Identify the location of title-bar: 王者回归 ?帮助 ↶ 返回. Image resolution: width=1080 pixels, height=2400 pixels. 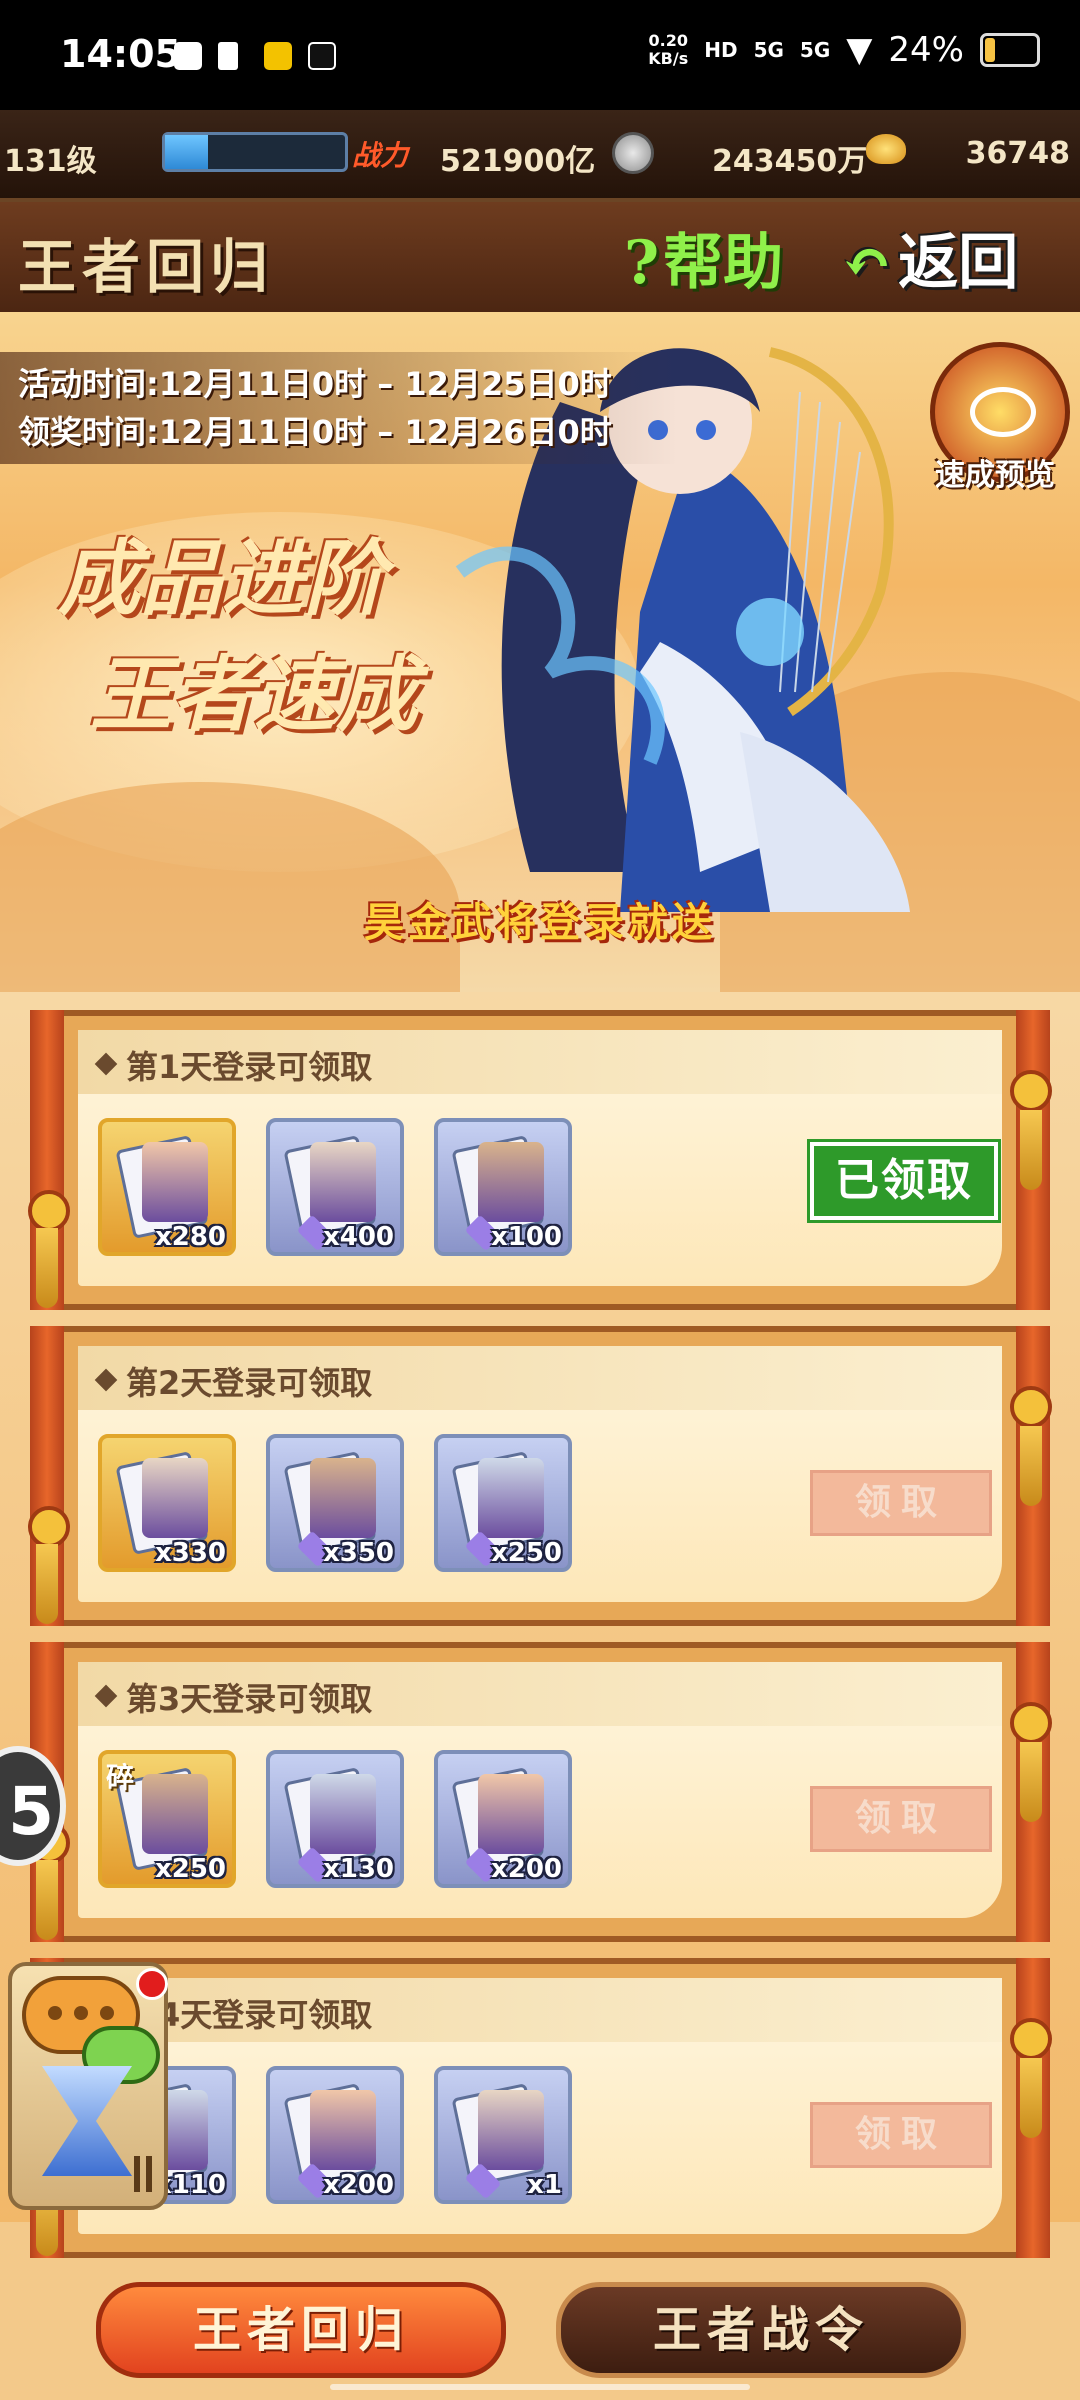
(540, 257).